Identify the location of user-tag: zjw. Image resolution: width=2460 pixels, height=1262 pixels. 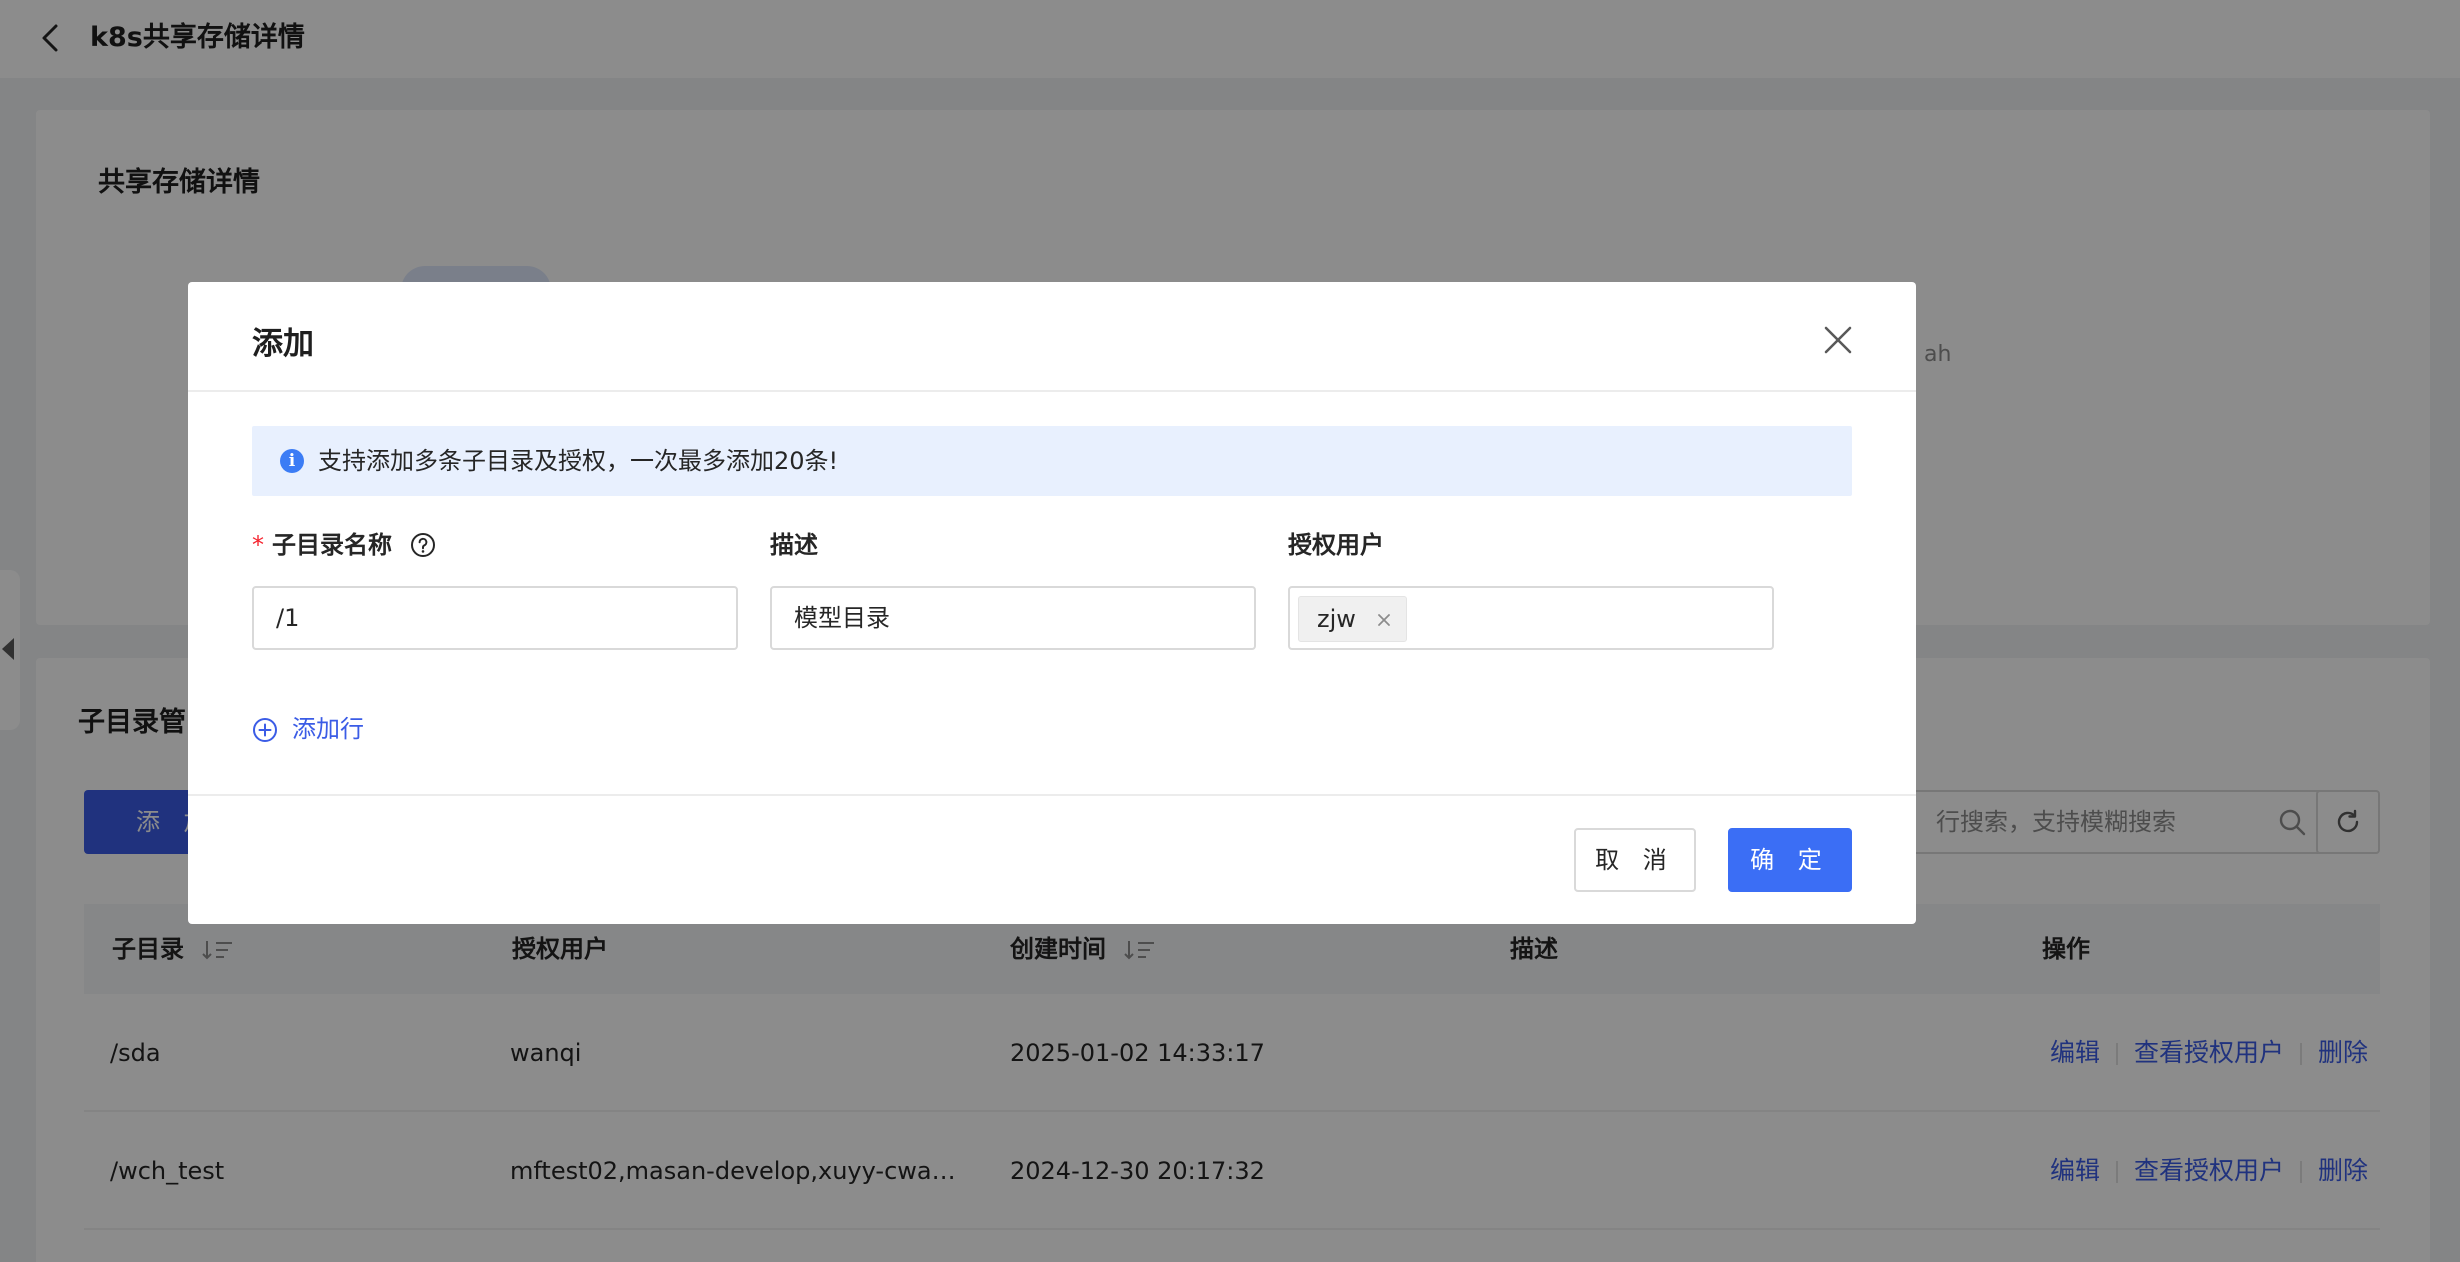
(1352, 619).